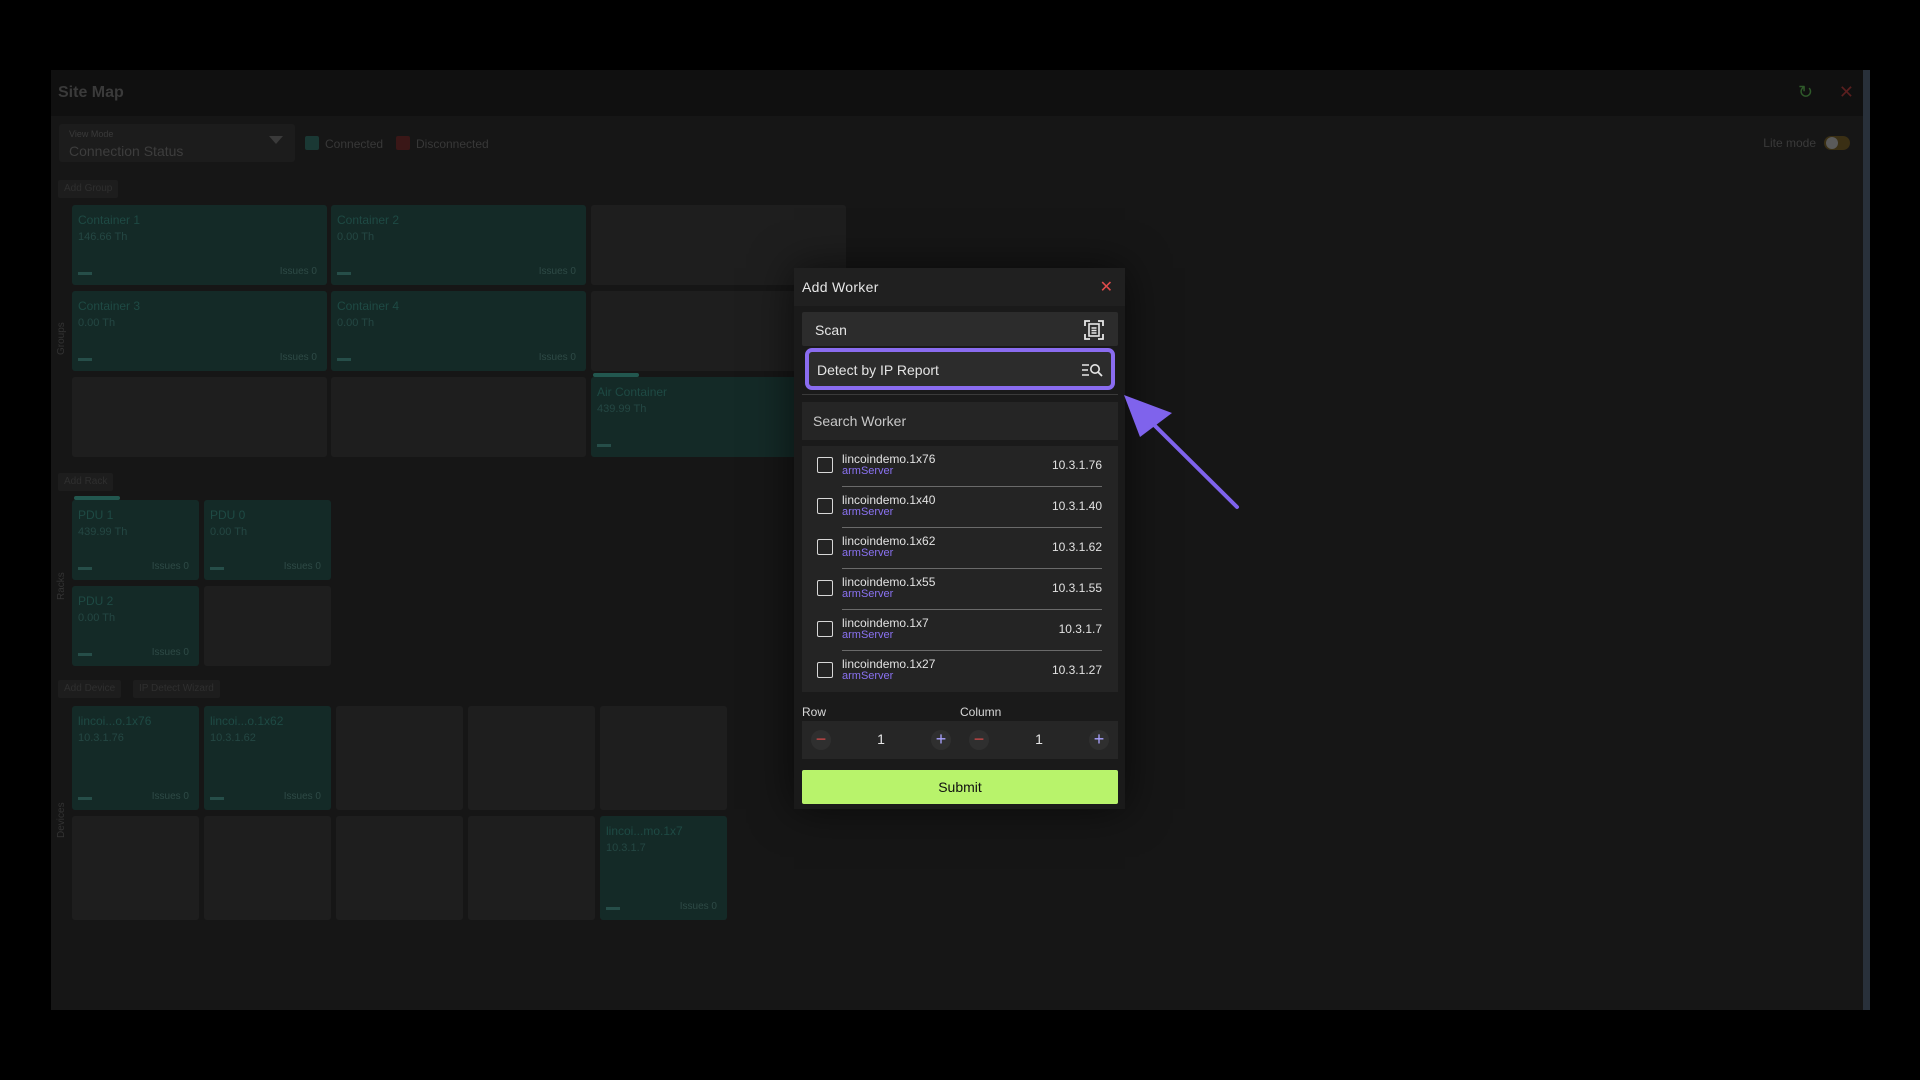 This screenshot has width=1920, height=1080. Describe the element at coordinates (960, 548) in the screenshot. I see `worker-row: lincoindemo.1x62 armServer 10.3.1.62` at that location.